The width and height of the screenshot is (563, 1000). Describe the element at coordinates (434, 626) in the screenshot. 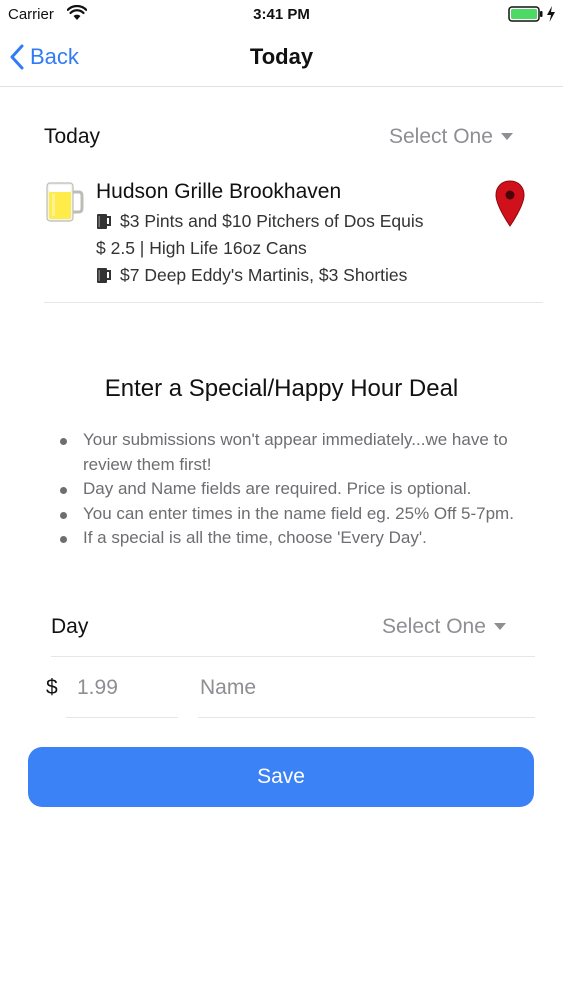

I see `day-dropdown-placeholder: Select One` at that location.